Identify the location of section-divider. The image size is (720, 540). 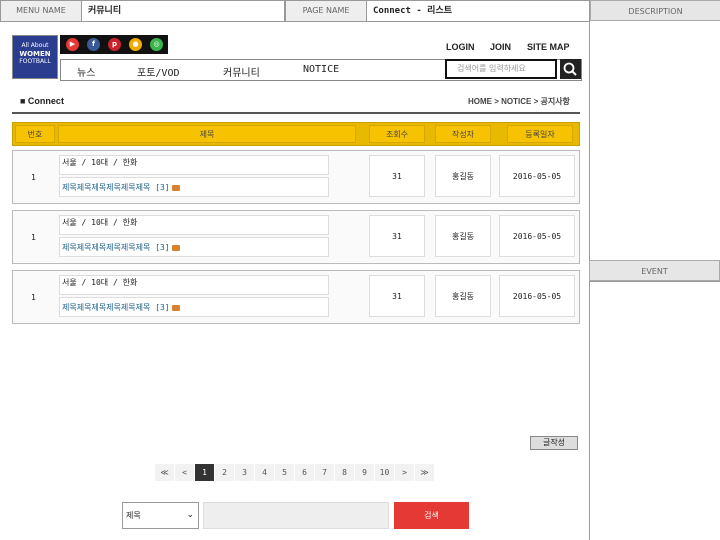
(296, 113).